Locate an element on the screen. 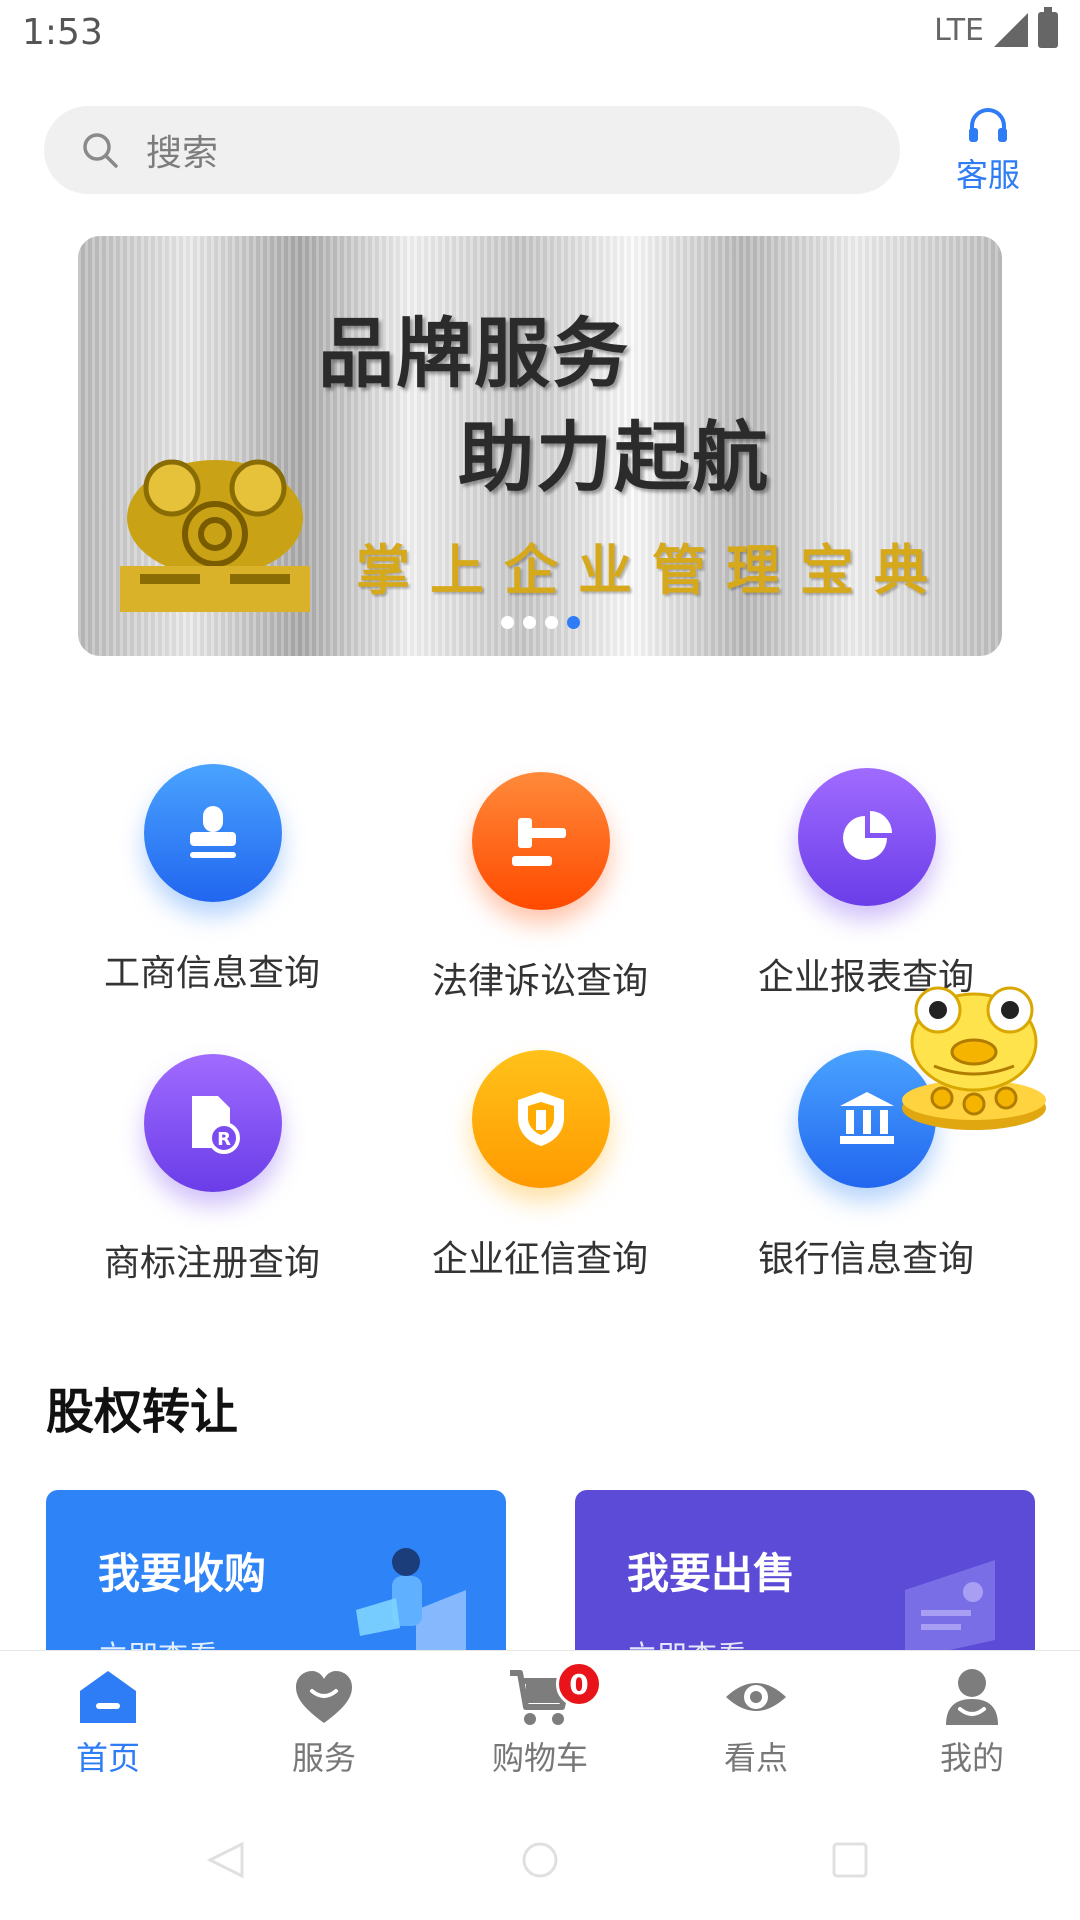 Image resolution: width=1080 pixels, height=1920 pixels. card-title: 我要收购 is located at coordinates (182, 1573).